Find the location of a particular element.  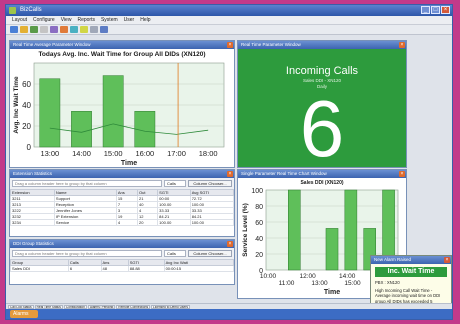

x-tick-label: 16:00 is located at coordinates (144, 153).